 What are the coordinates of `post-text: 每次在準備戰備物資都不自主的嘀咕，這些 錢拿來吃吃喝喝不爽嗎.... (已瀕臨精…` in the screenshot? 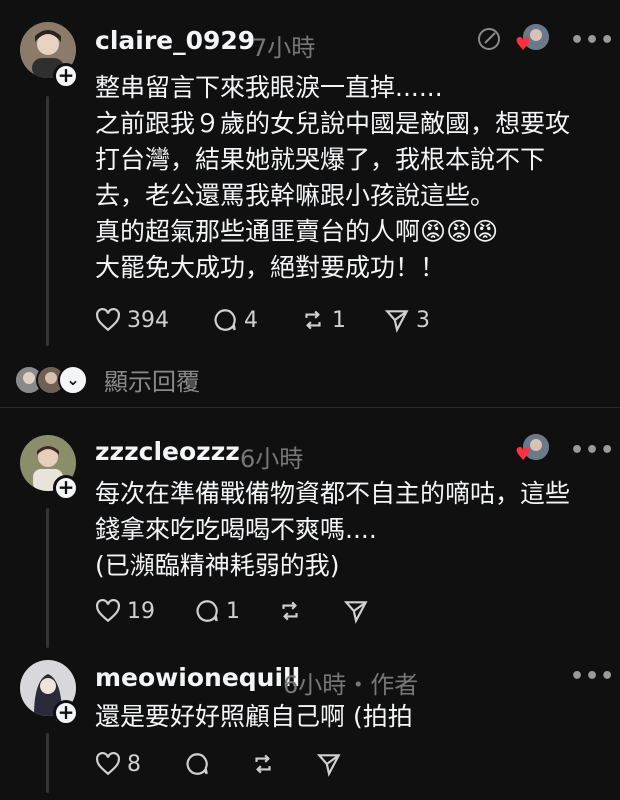 It's located at (333, 529).